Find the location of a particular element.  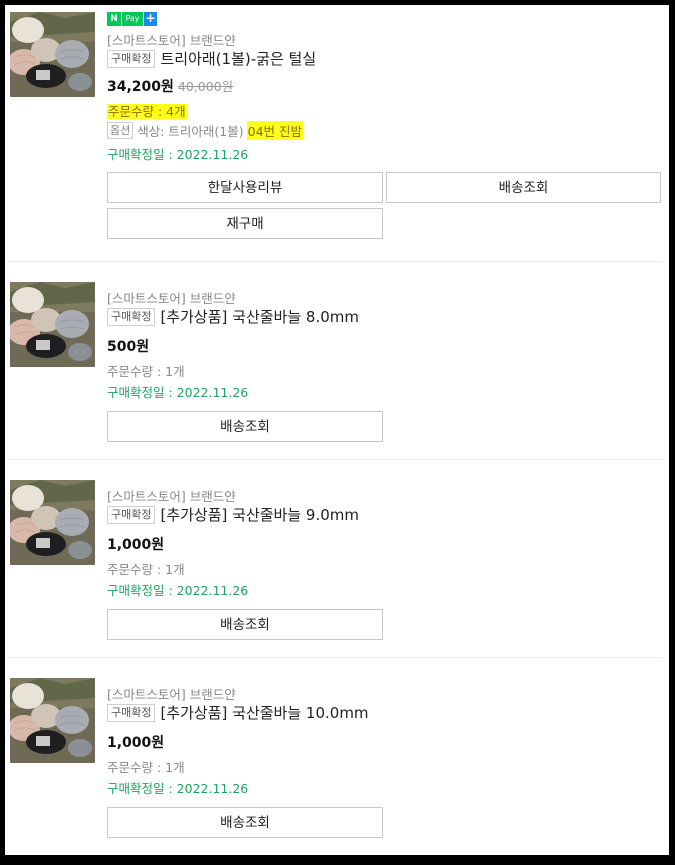

product-title: 트리아래(1볼)-굵은 털실 is located at coordinates (238, 58).